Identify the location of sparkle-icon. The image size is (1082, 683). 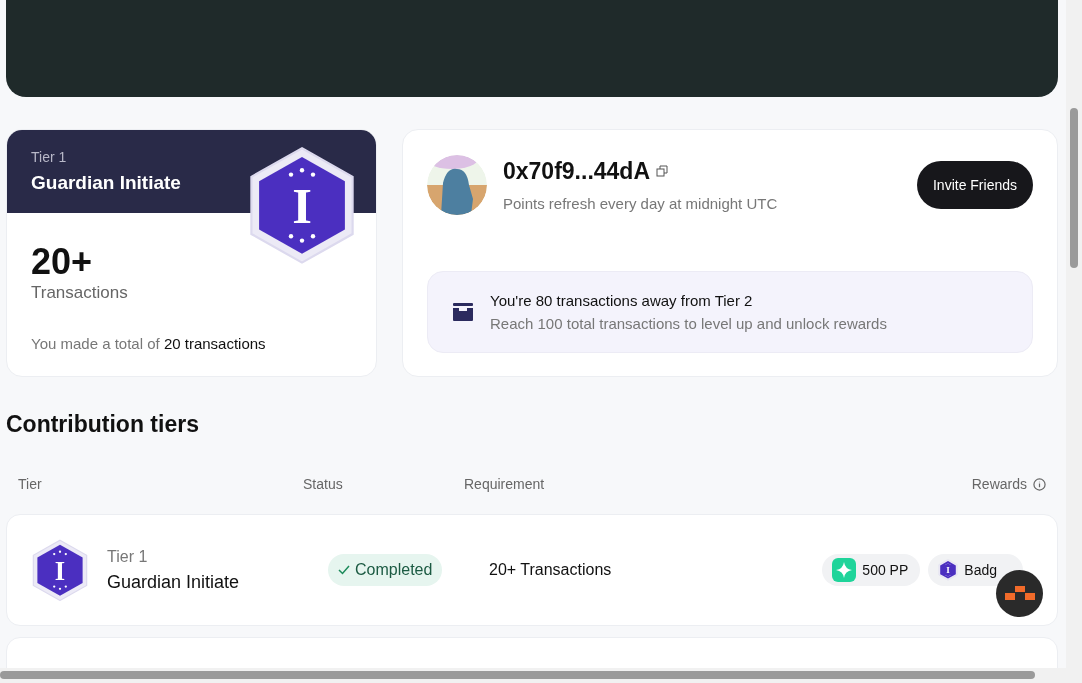
(844, 570).